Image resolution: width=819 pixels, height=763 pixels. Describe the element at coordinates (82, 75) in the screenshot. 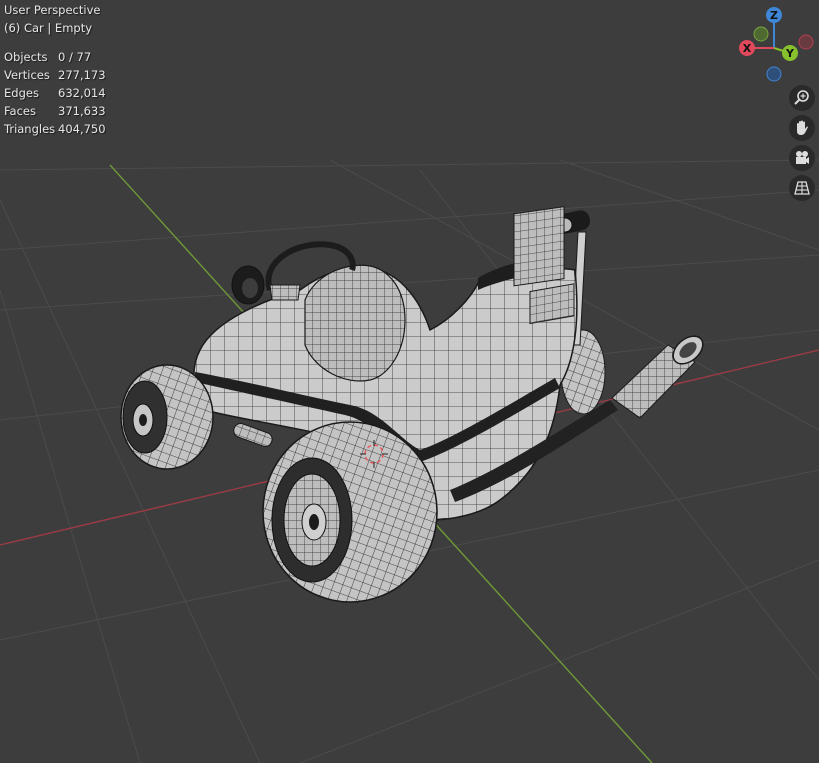

I see `stat-value: 277,173` at that location.